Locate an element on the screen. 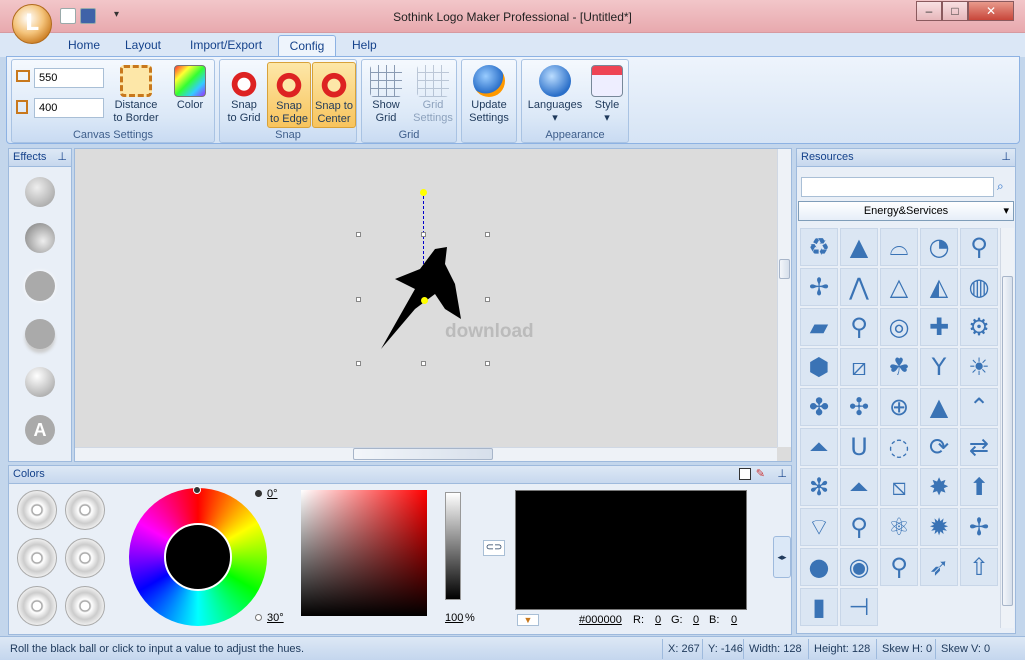  up-box-icon: ⏶ is located at coordinates (859, 487).